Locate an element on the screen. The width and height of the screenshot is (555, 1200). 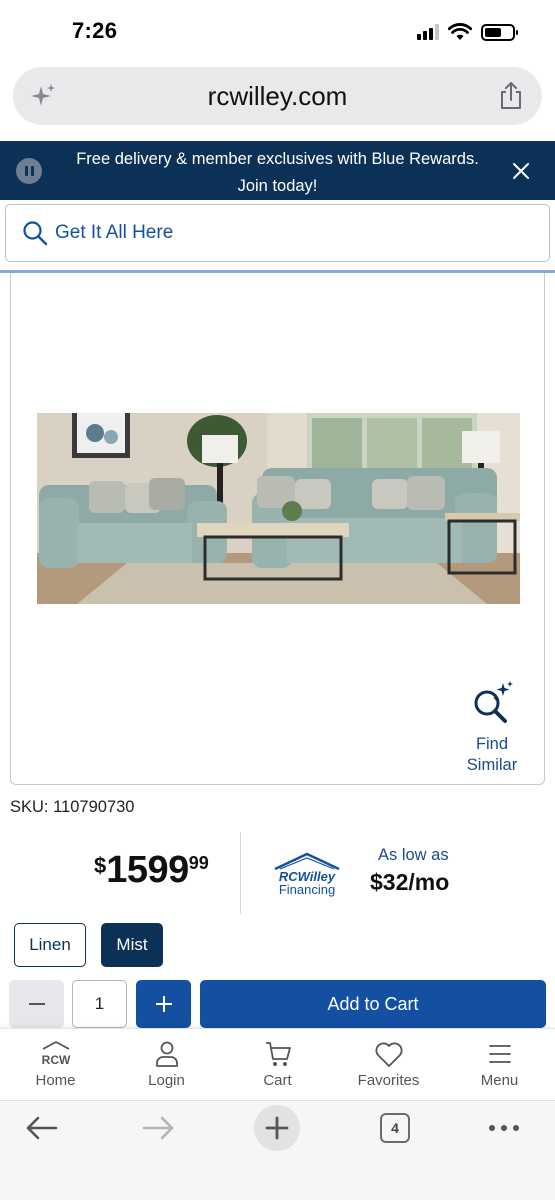
status-icons is located at coordinates (467, 32).